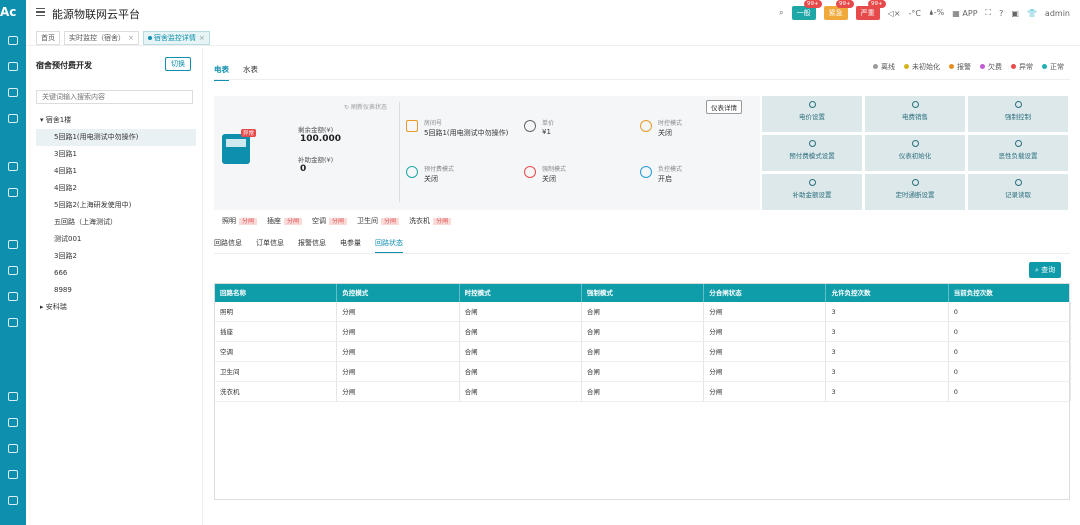  I want to click on query-button: ⌕ 查询, so click(1045, 270).